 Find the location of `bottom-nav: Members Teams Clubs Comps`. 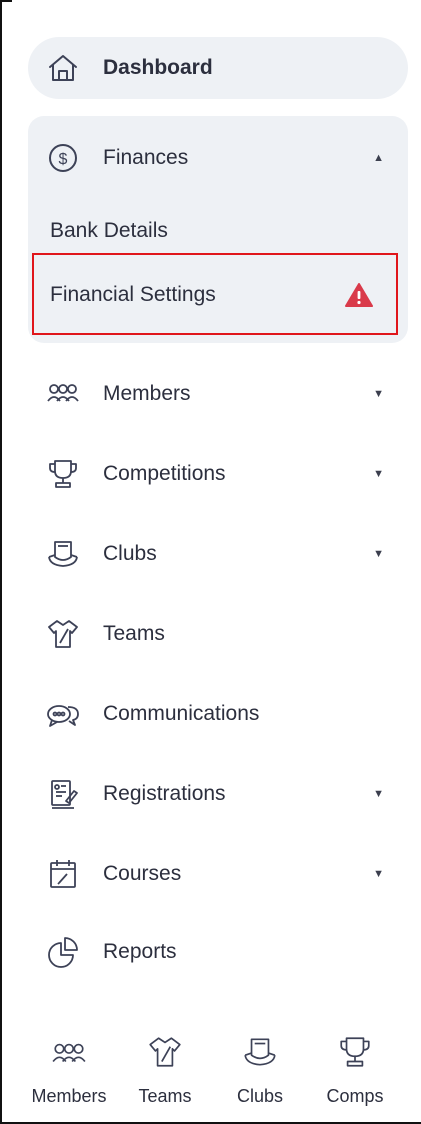

bottom-nav: Members Teams Clubs Comps is located at coordinates (210, 1075).